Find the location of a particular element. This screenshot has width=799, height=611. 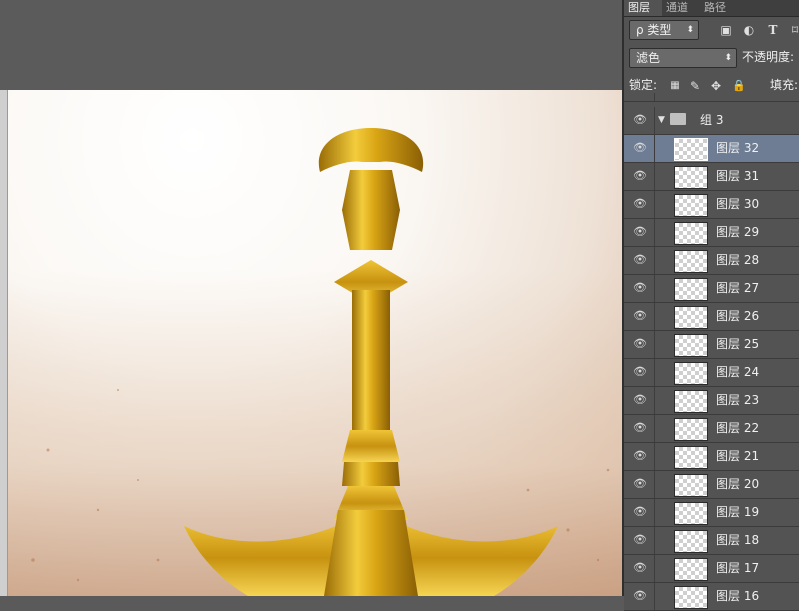

crossguard-center is located at coordinates (371, 553).